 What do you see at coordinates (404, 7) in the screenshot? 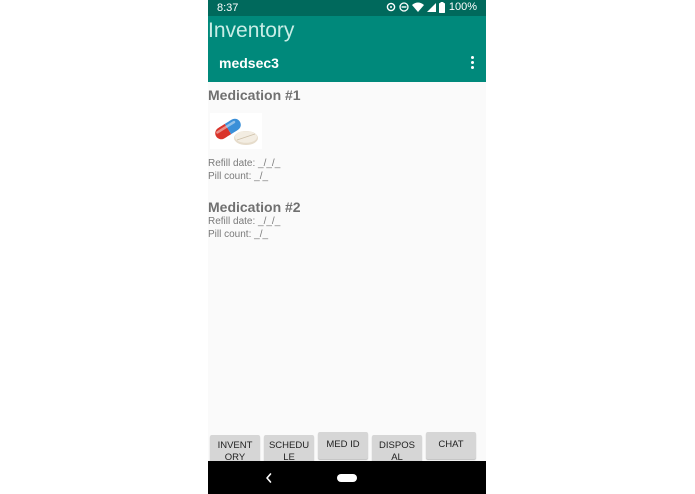
I see `do-not-disturb-icon` at bounding box center [404, 7].